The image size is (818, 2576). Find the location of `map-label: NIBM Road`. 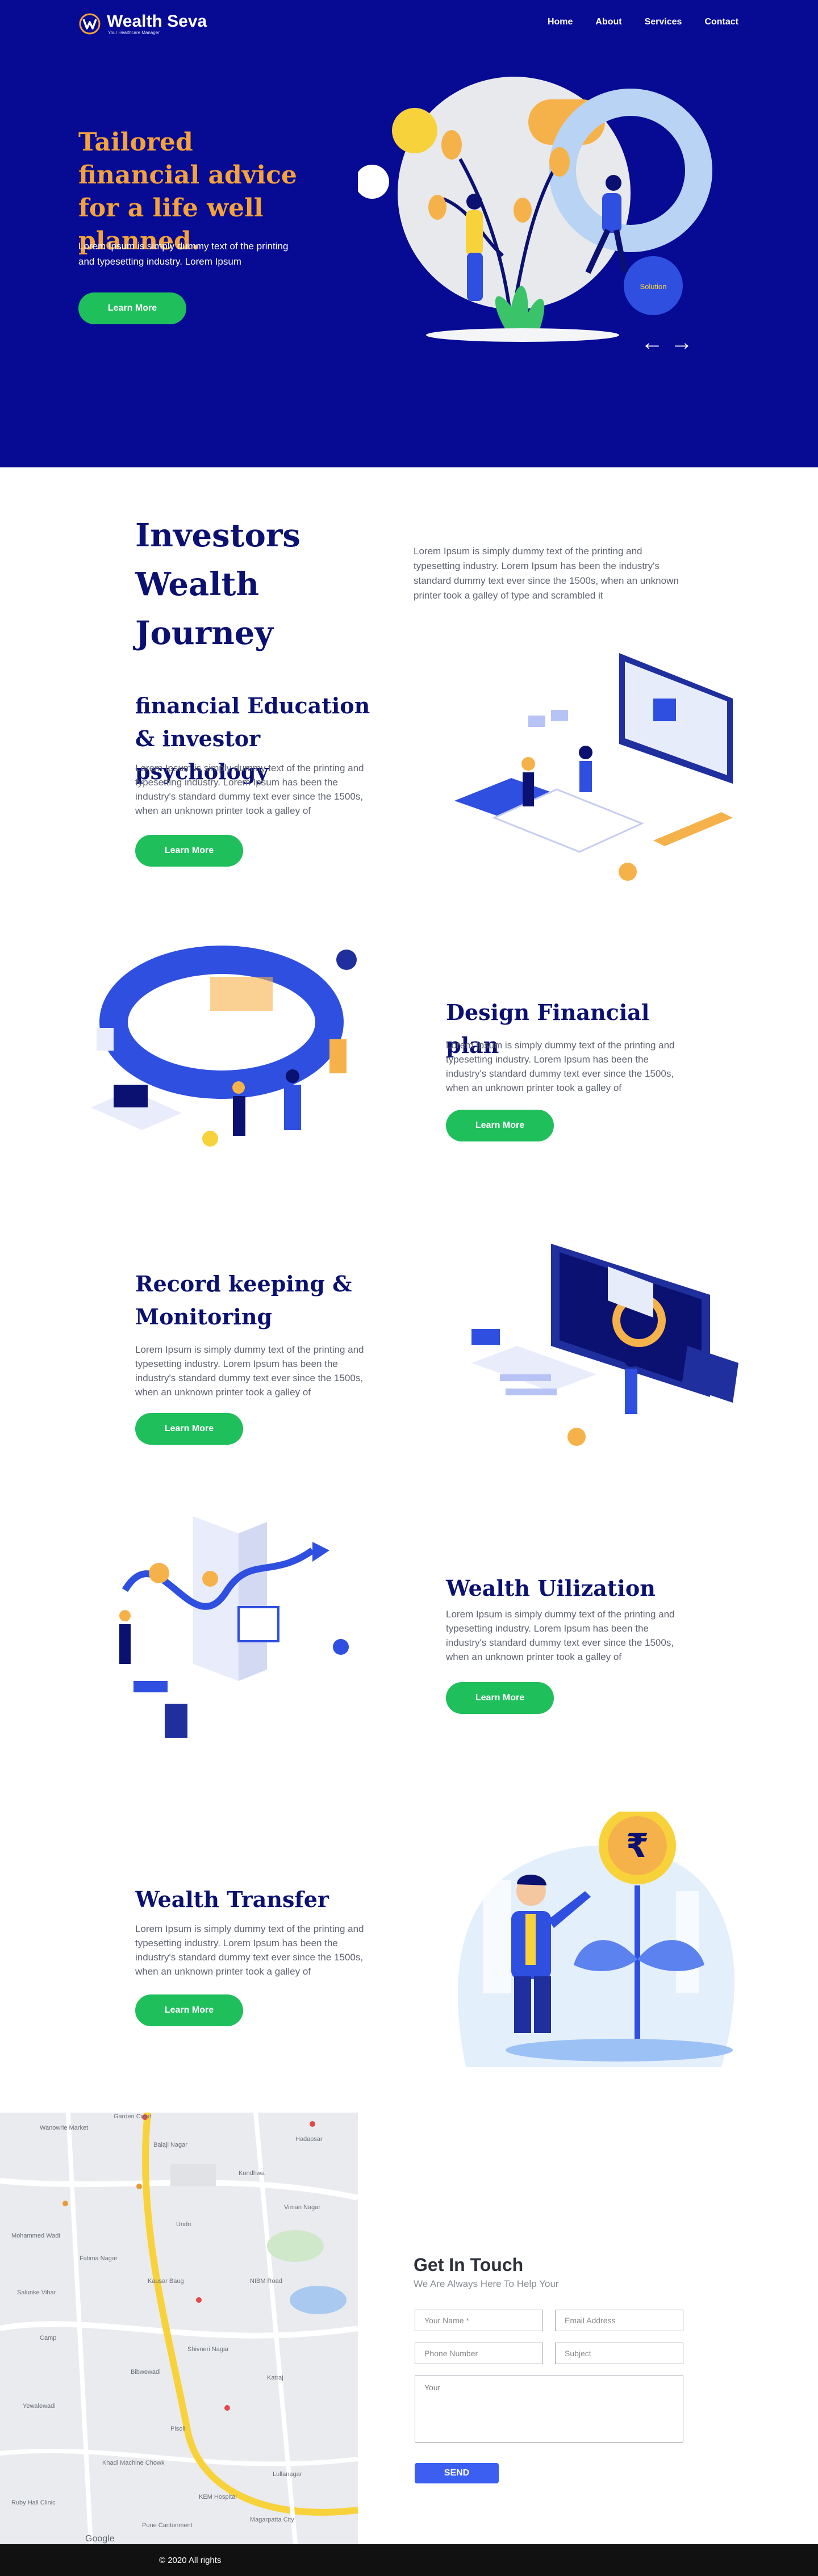

map-label: NIBM Road is located at coordinates (266, 2281).